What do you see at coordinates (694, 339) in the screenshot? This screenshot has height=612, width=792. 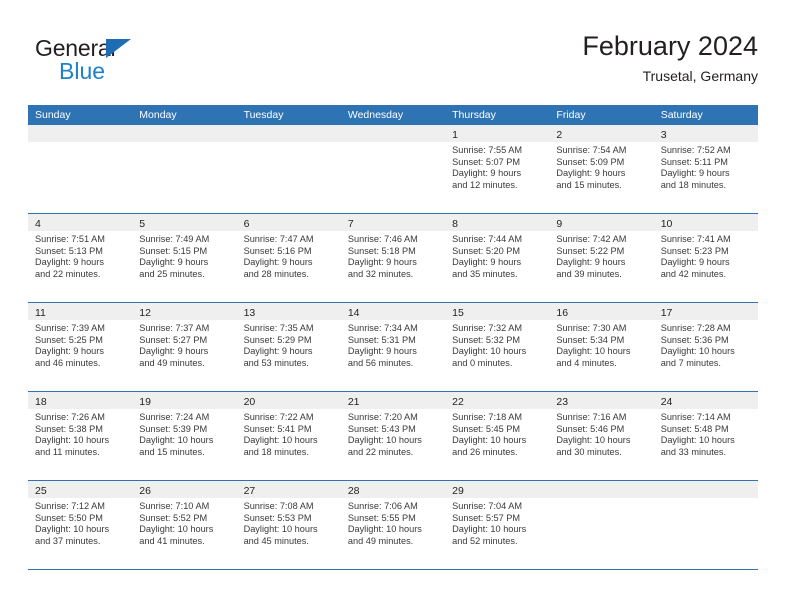 I see `sunset-text: Sunset: 5:36 PM` at bounding box center [694, 339].